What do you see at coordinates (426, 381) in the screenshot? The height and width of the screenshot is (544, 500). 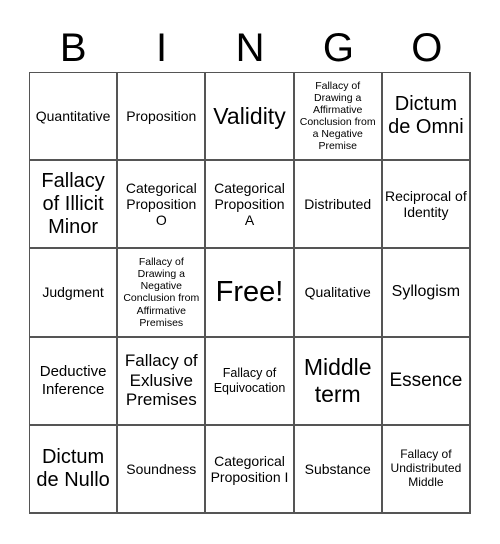 I see `bingo-cell: Essence` at bounding box center [426, 381].